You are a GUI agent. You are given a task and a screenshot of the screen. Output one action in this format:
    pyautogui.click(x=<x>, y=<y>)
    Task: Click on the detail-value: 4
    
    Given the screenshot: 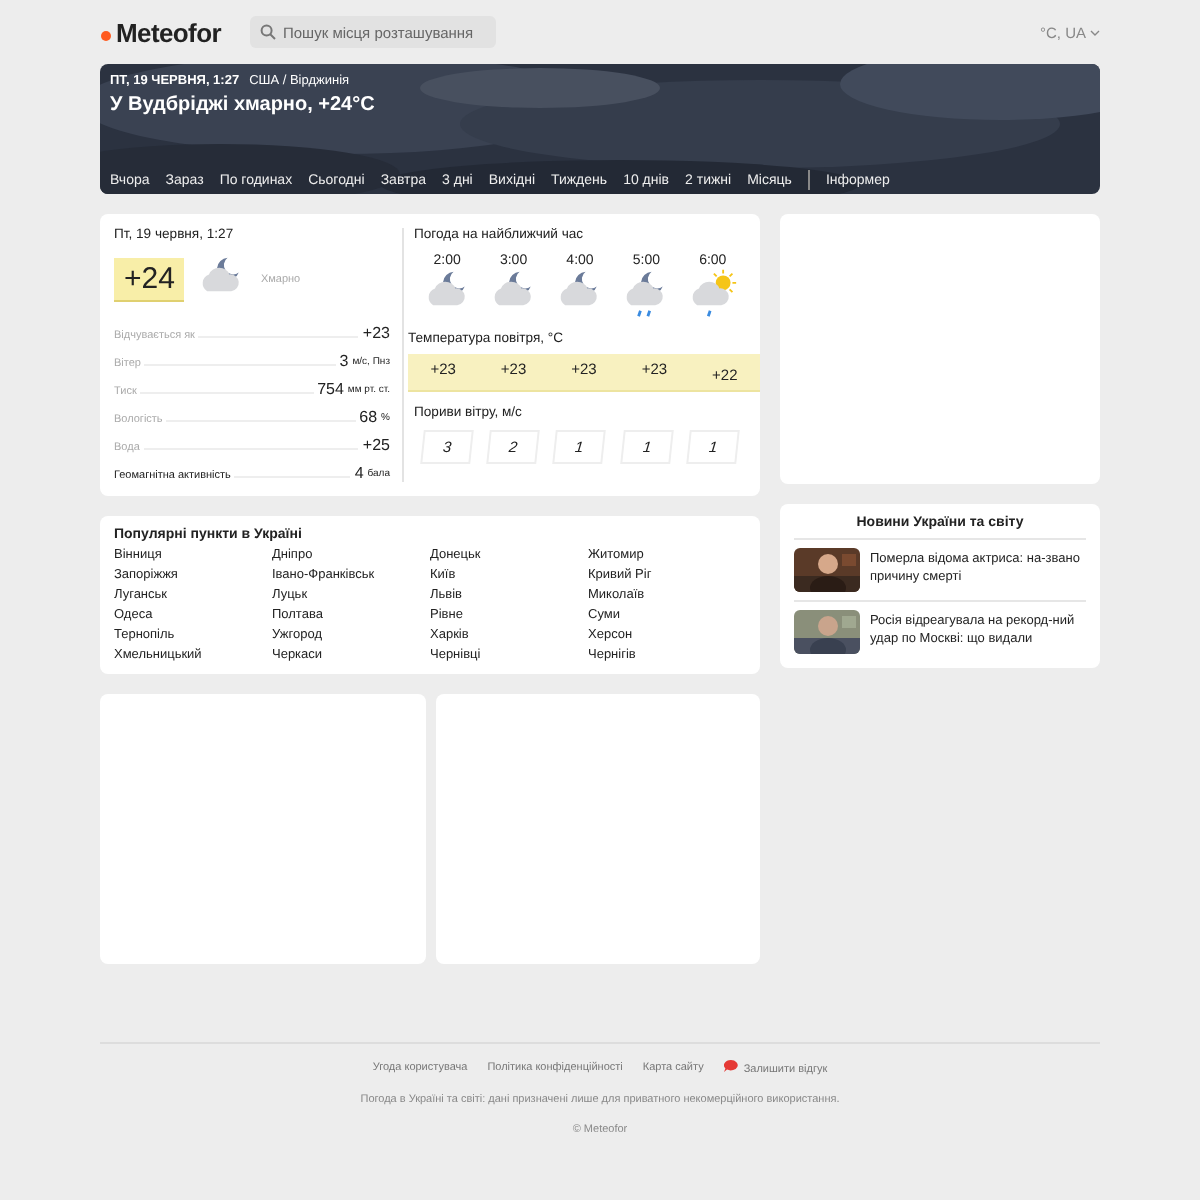 What is the action you would take?
    pyautogui.click(x=359, y=473)
    